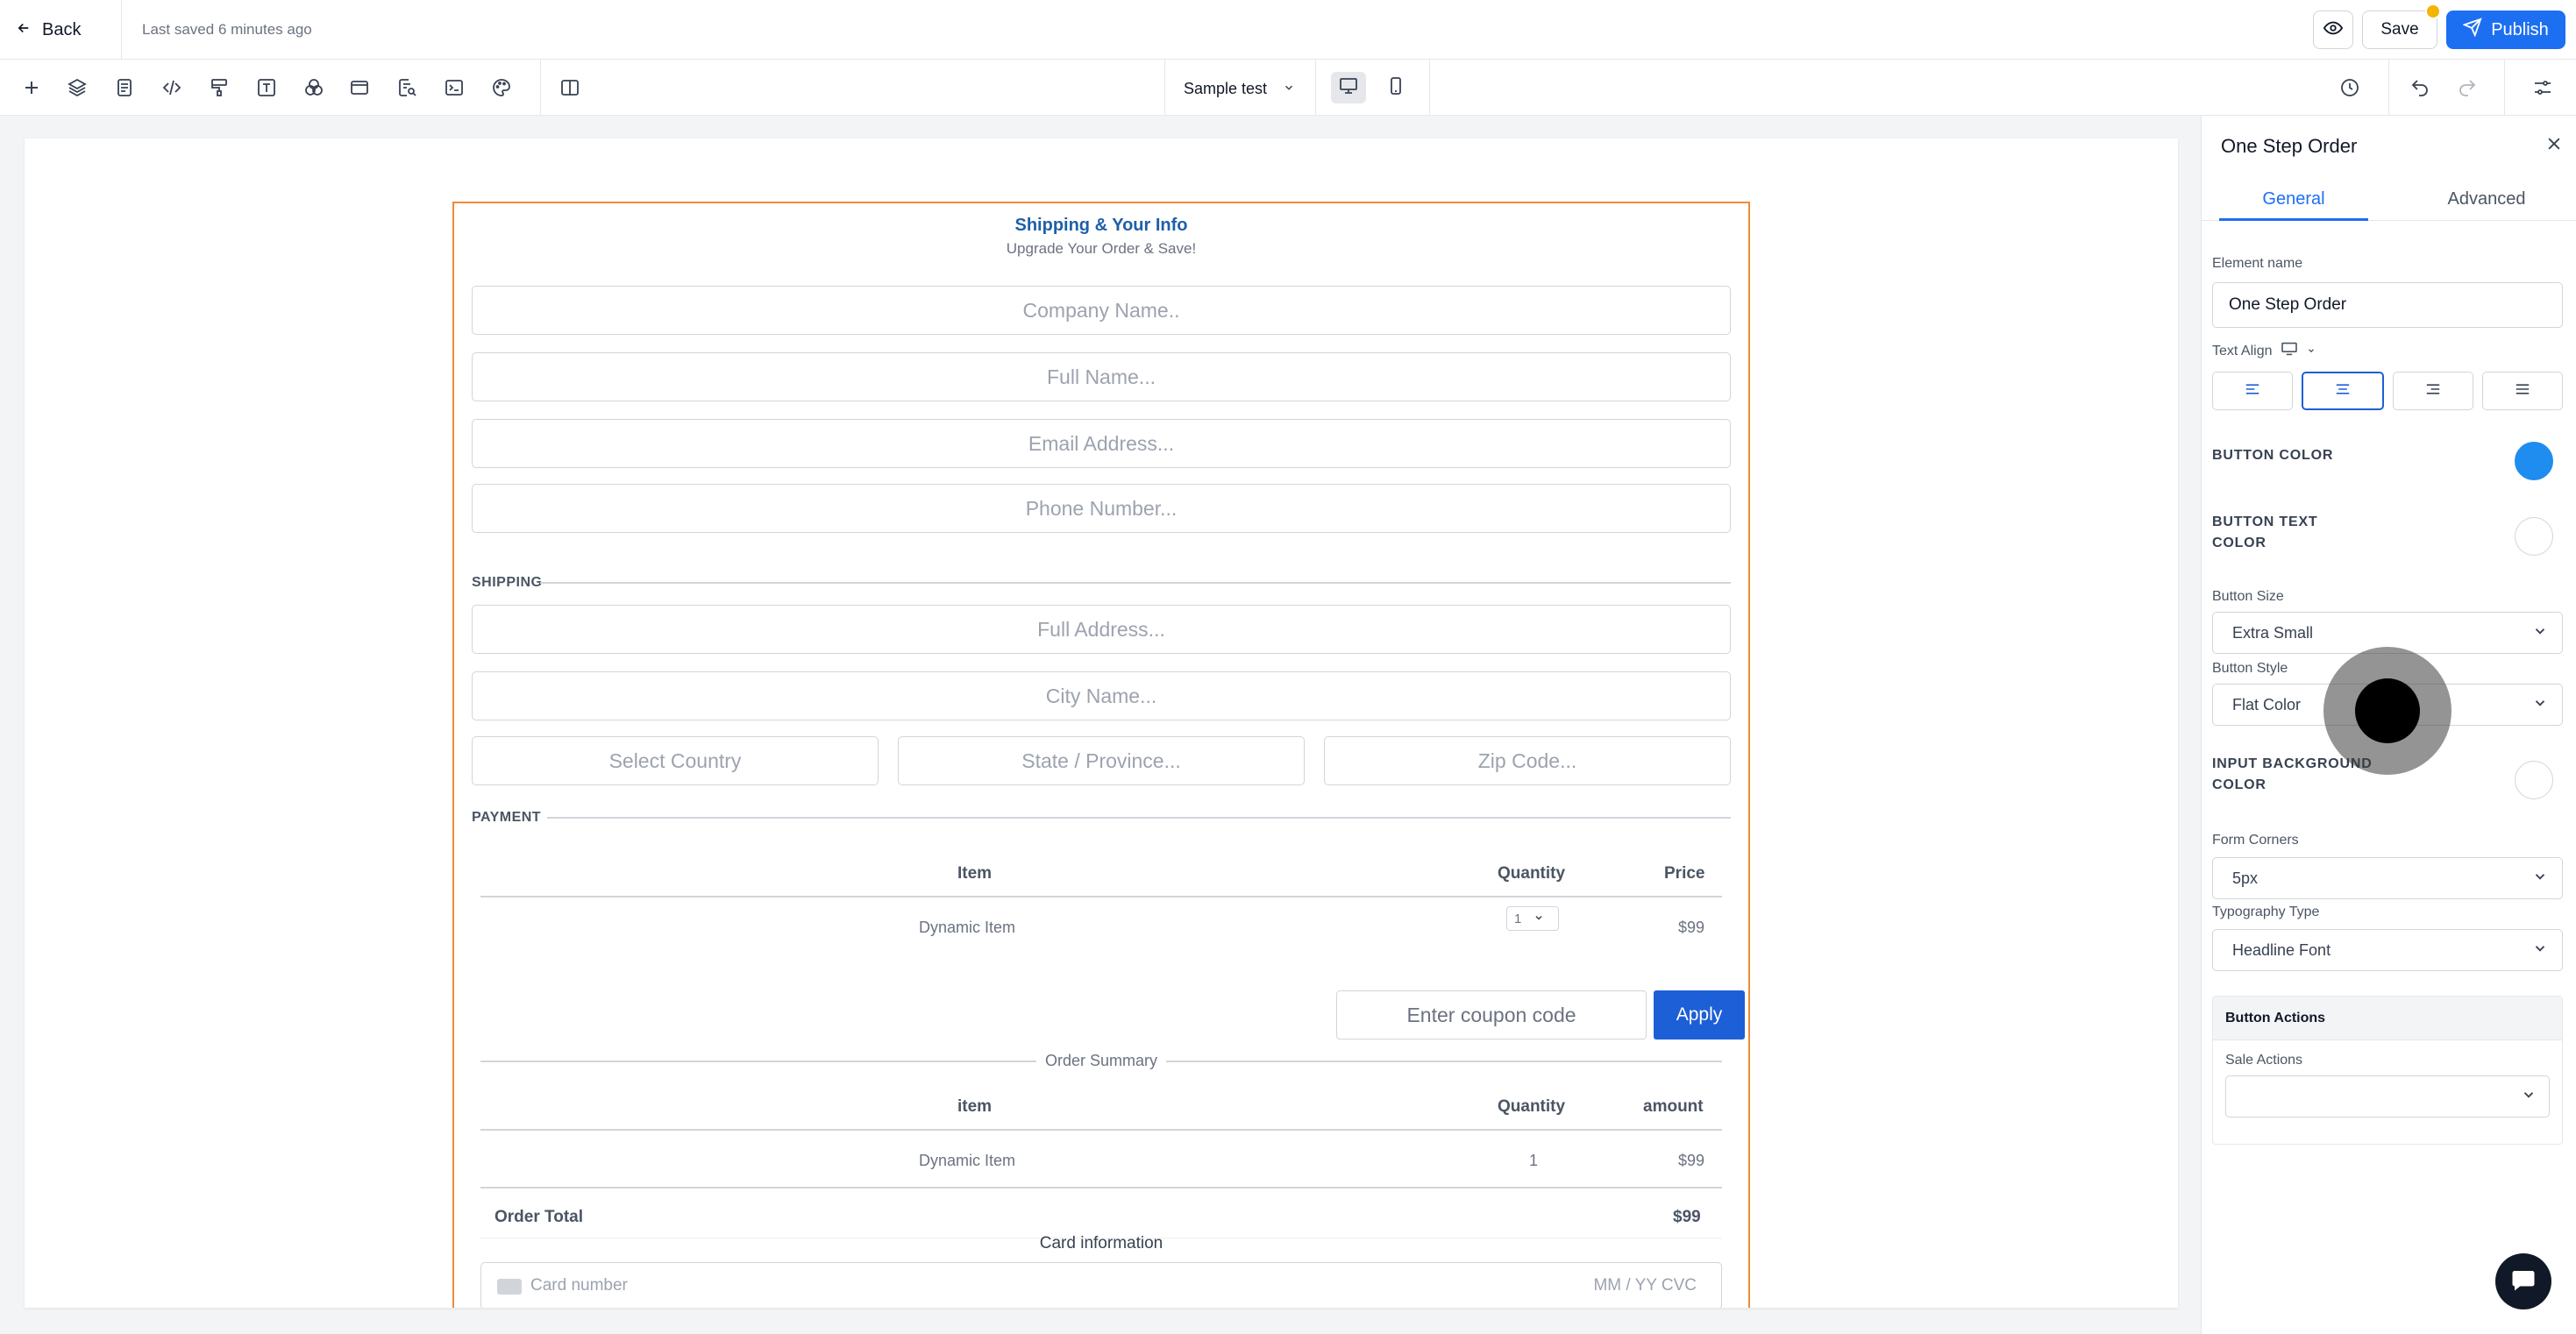 This screenshot has height=1334, width=2576. I want to click on chat-bubble-icon, so click(2523, 1282).